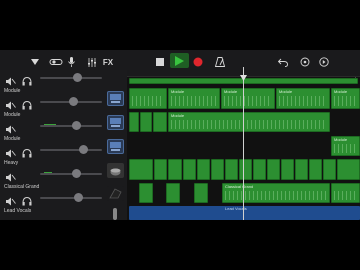 This screenshot has height=270, width=360. I want to click on playhead-handle, so click(243, 74).